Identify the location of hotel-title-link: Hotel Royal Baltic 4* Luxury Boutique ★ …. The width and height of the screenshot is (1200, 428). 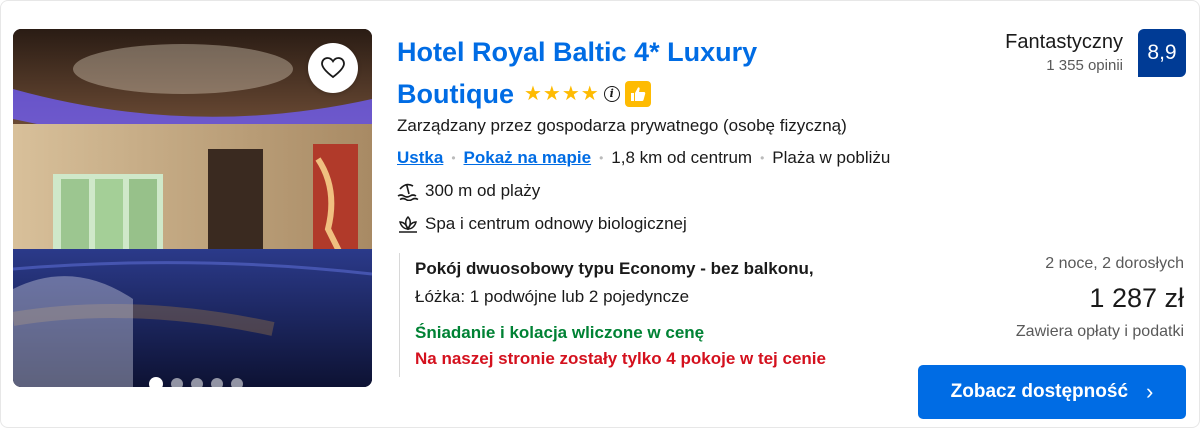
(637, 73).